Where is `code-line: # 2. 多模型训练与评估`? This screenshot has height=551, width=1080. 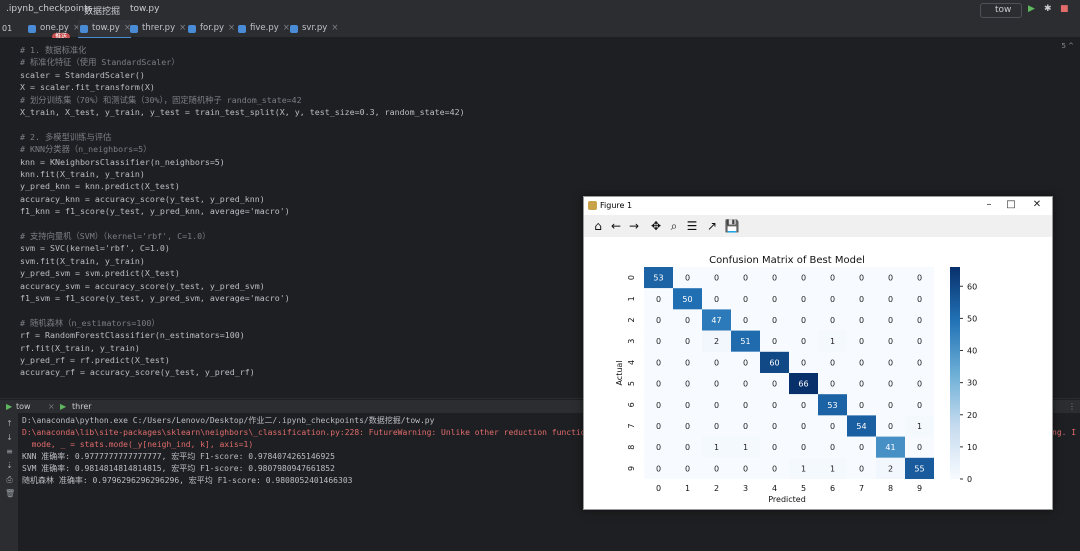 code-line: # 2. 多模型训练与评估 is located at coordinates (65, 137).